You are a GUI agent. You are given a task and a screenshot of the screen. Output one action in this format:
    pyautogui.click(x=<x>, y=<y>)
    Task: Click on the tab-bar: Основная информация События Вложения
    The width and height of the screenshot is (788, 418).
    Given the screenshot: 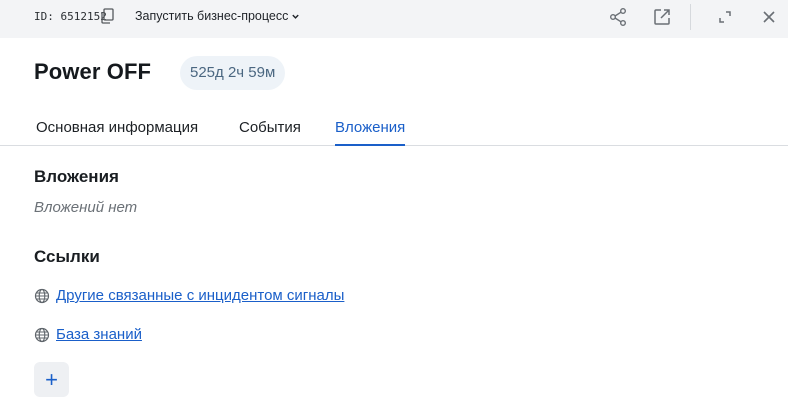 What is the action you would take?
    pyautogui.click(x=394, y=128)
    